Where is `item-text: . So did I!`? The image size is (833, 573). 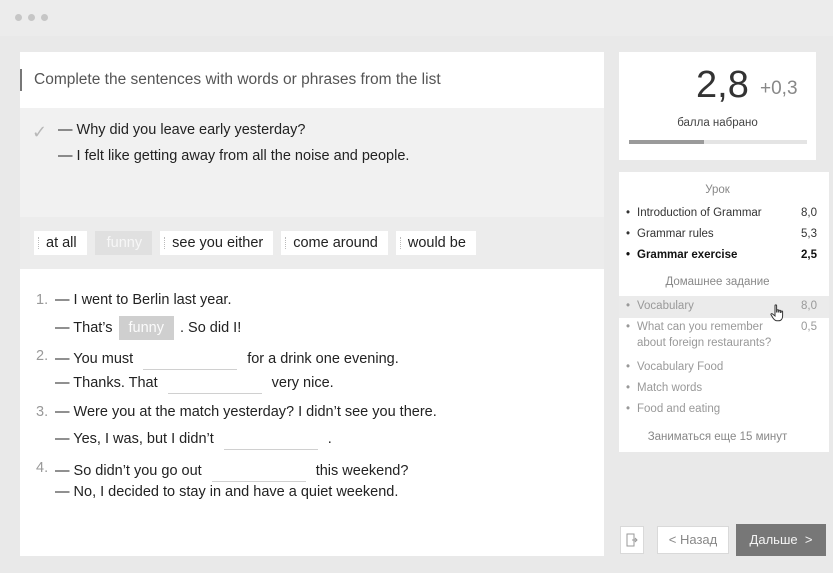
item-text: . So did I! is located at coordinates (210, 328).